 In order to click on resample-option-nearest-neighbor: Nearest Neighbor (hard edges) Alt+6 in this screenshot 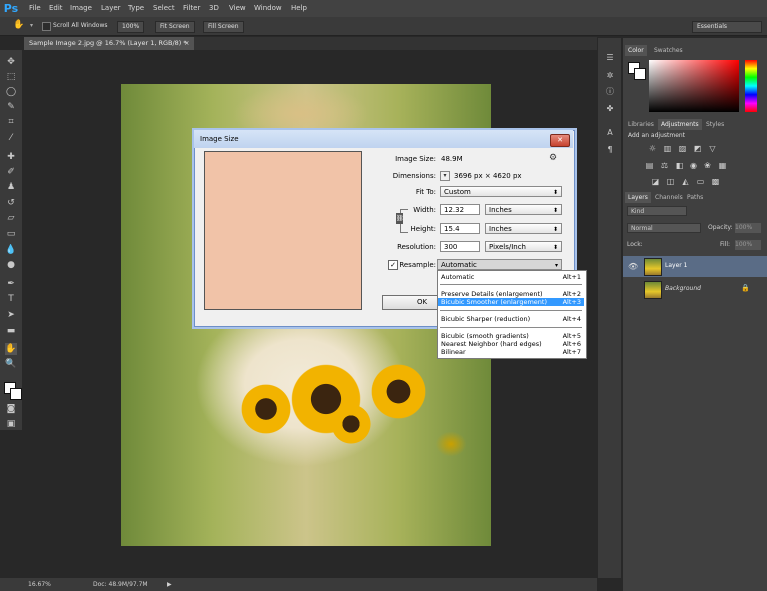, I will do `click(511, 344)`.